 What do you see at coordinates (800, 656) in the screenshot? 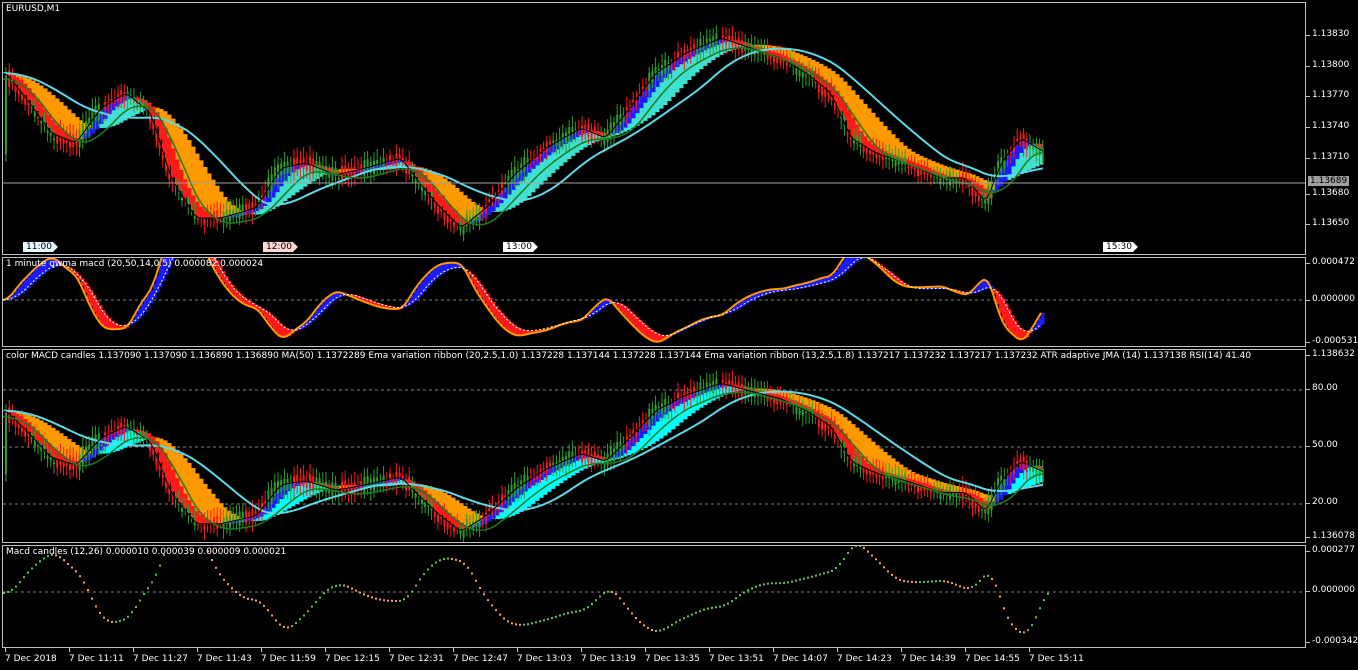
I see `time-axis-label: 7 Dec 14:07` at bounding box center [800, 656].